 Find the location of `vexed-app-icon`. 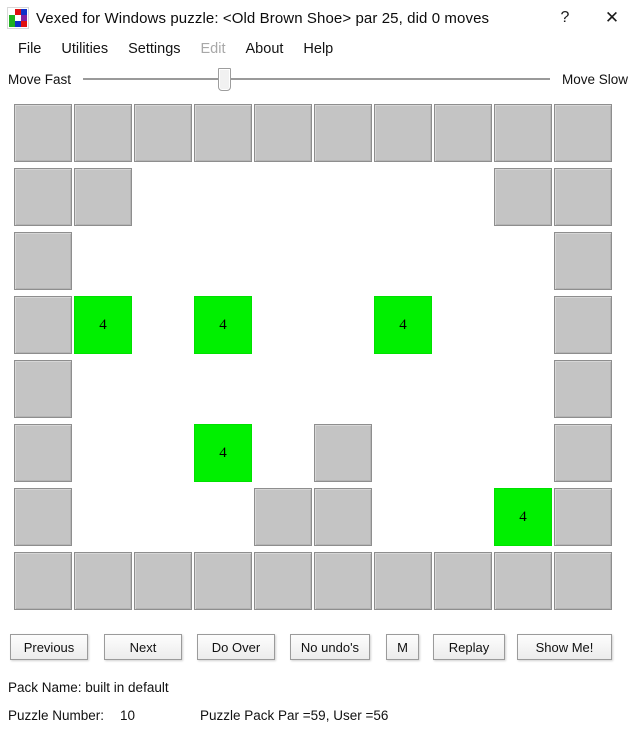

vexed-app-icon is located at coordinates (18, 18).